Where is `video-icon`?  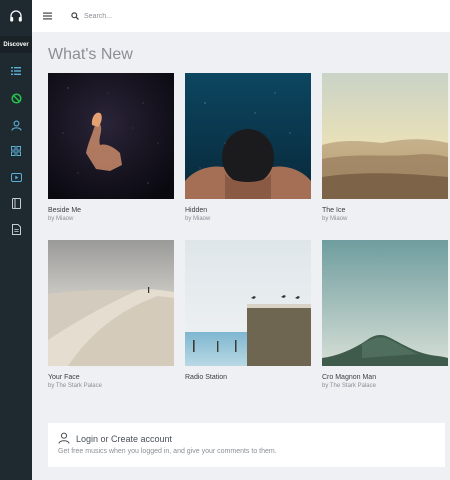 video-icon is located at coordinates (16, 177).